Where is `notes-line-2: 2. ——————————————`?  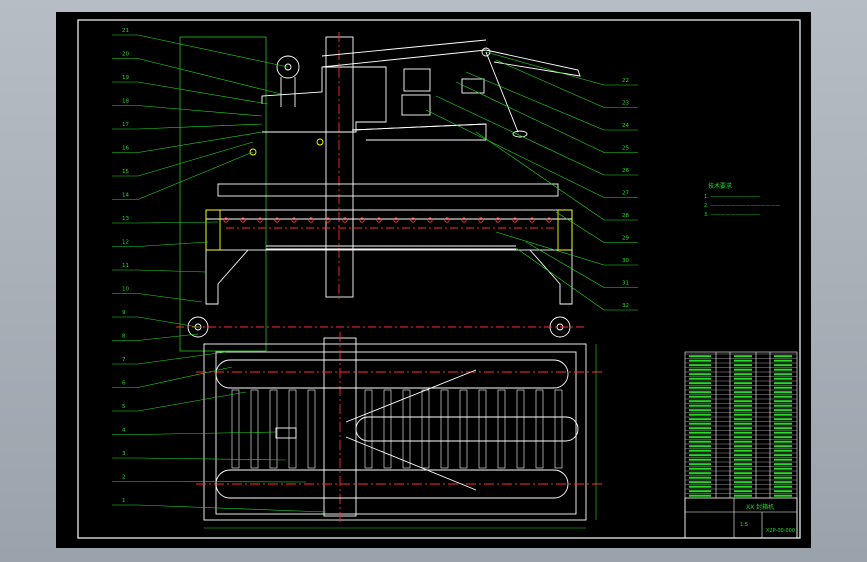
notes-line-2: 2. —————————————— is located at coordinates (742, 206).